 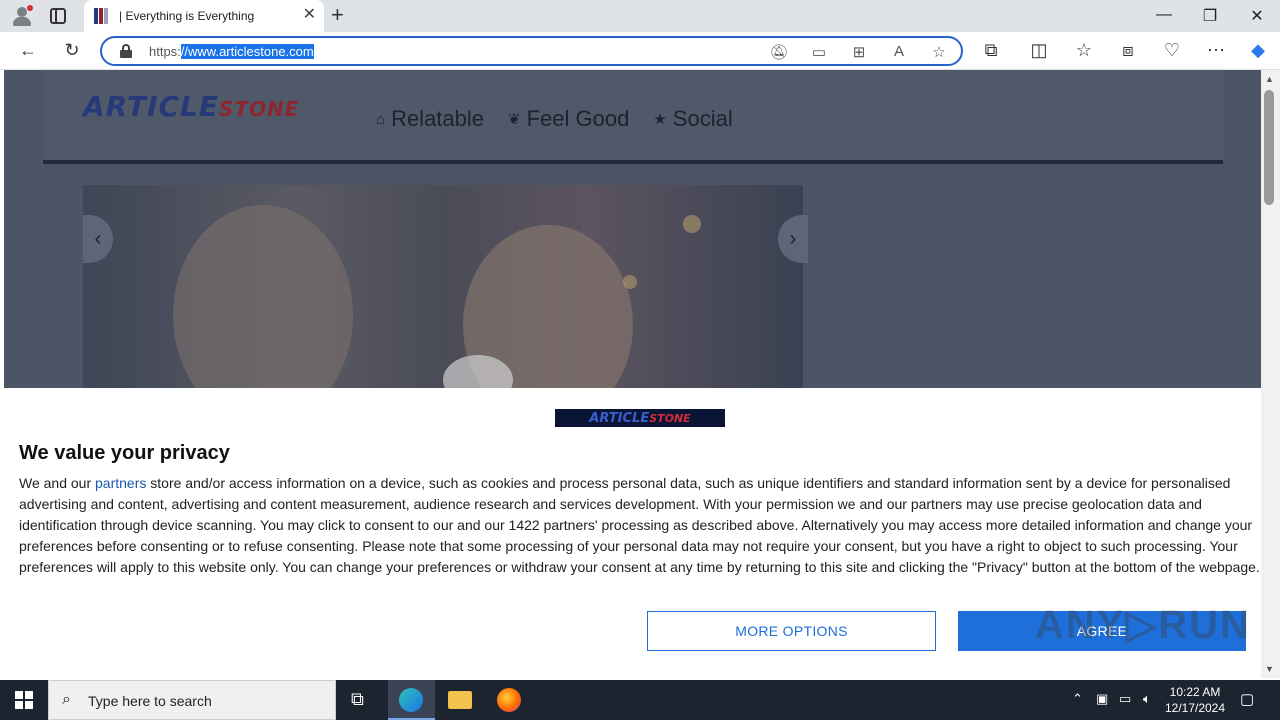 What do you see at coordinates (102, 16) in the screenshot?
I see `site-favicon-icon` at bounding box center [102, 16].